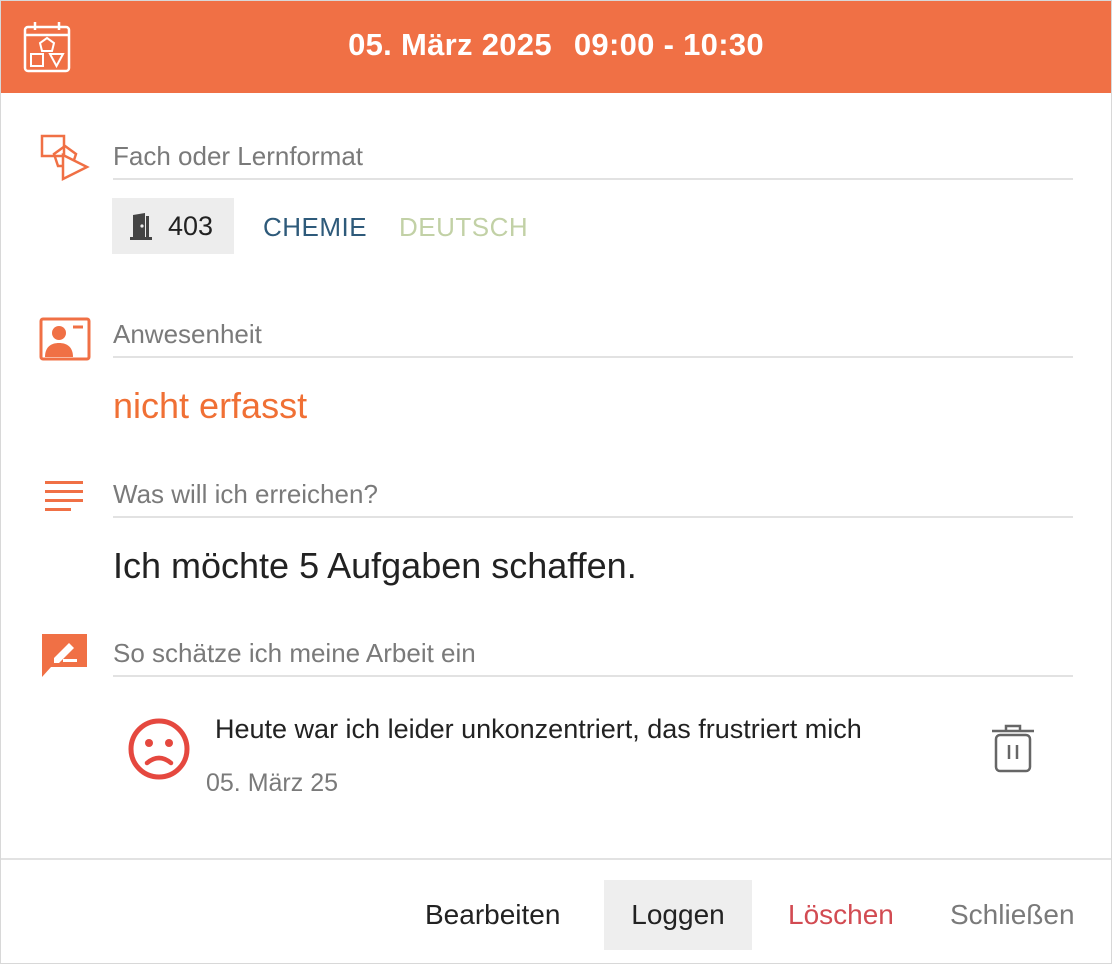  I want to click on assessment-date: 05. März 25, so click(272, 783).